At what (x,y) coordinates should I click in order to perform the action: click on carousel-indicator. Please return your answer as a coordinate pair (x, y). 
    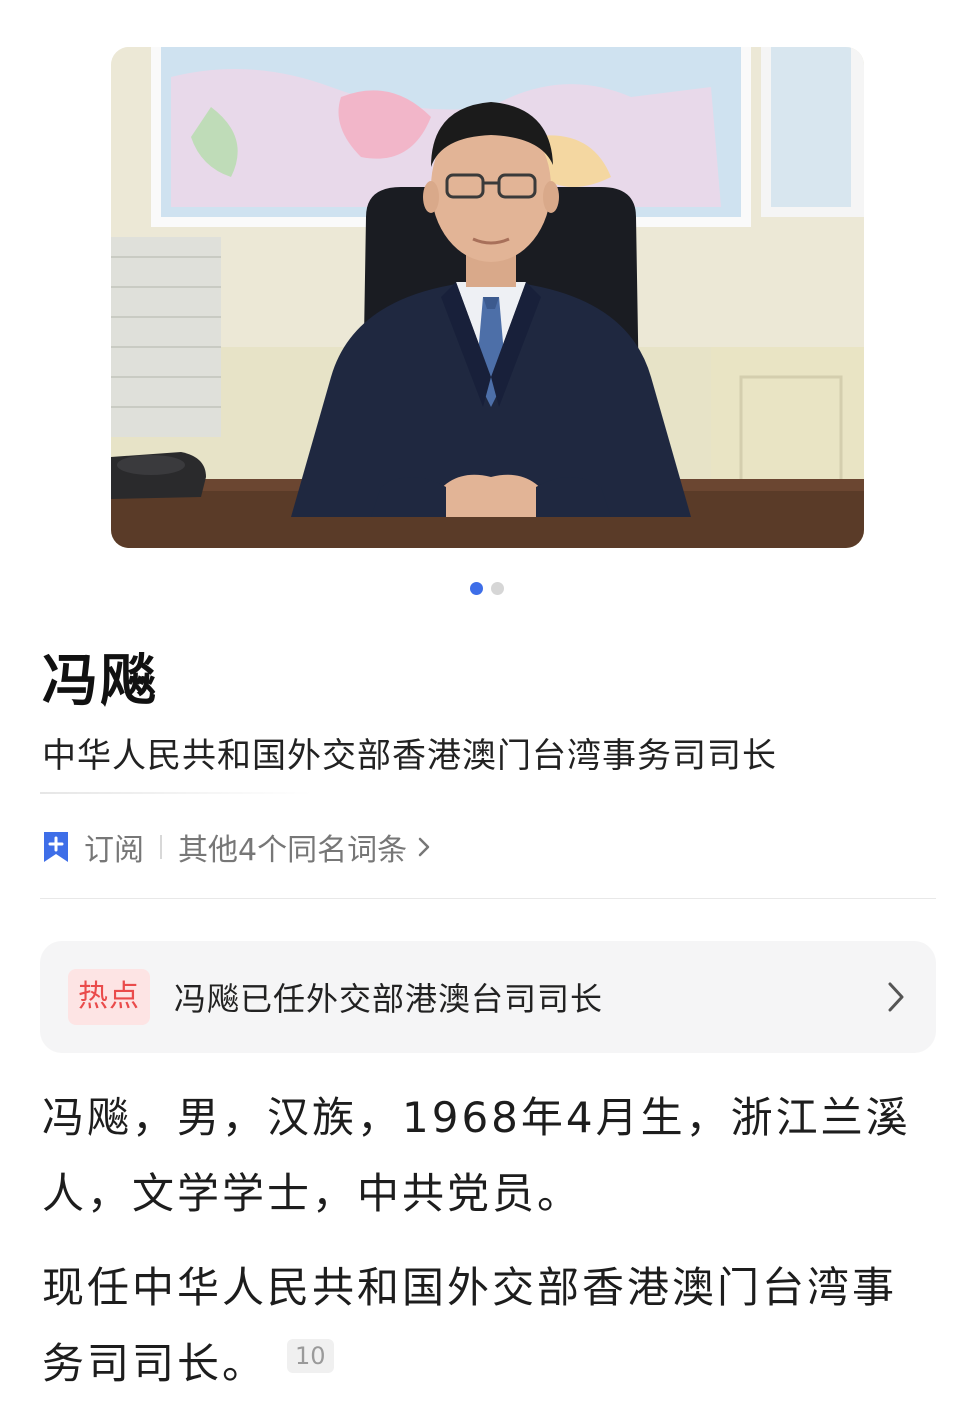
    Looking at the image, I should click on (487, 589).